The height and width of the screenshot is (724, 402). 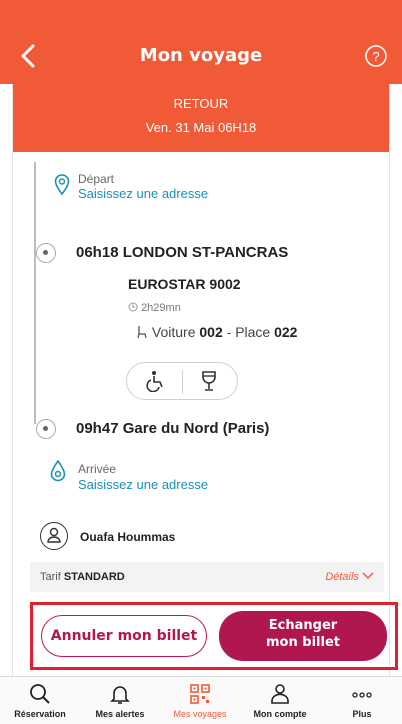 What do you see at coordinates (97, 252) in the screenshot?
I see `departure-time: 06h18` at bounding box center [97, 252].